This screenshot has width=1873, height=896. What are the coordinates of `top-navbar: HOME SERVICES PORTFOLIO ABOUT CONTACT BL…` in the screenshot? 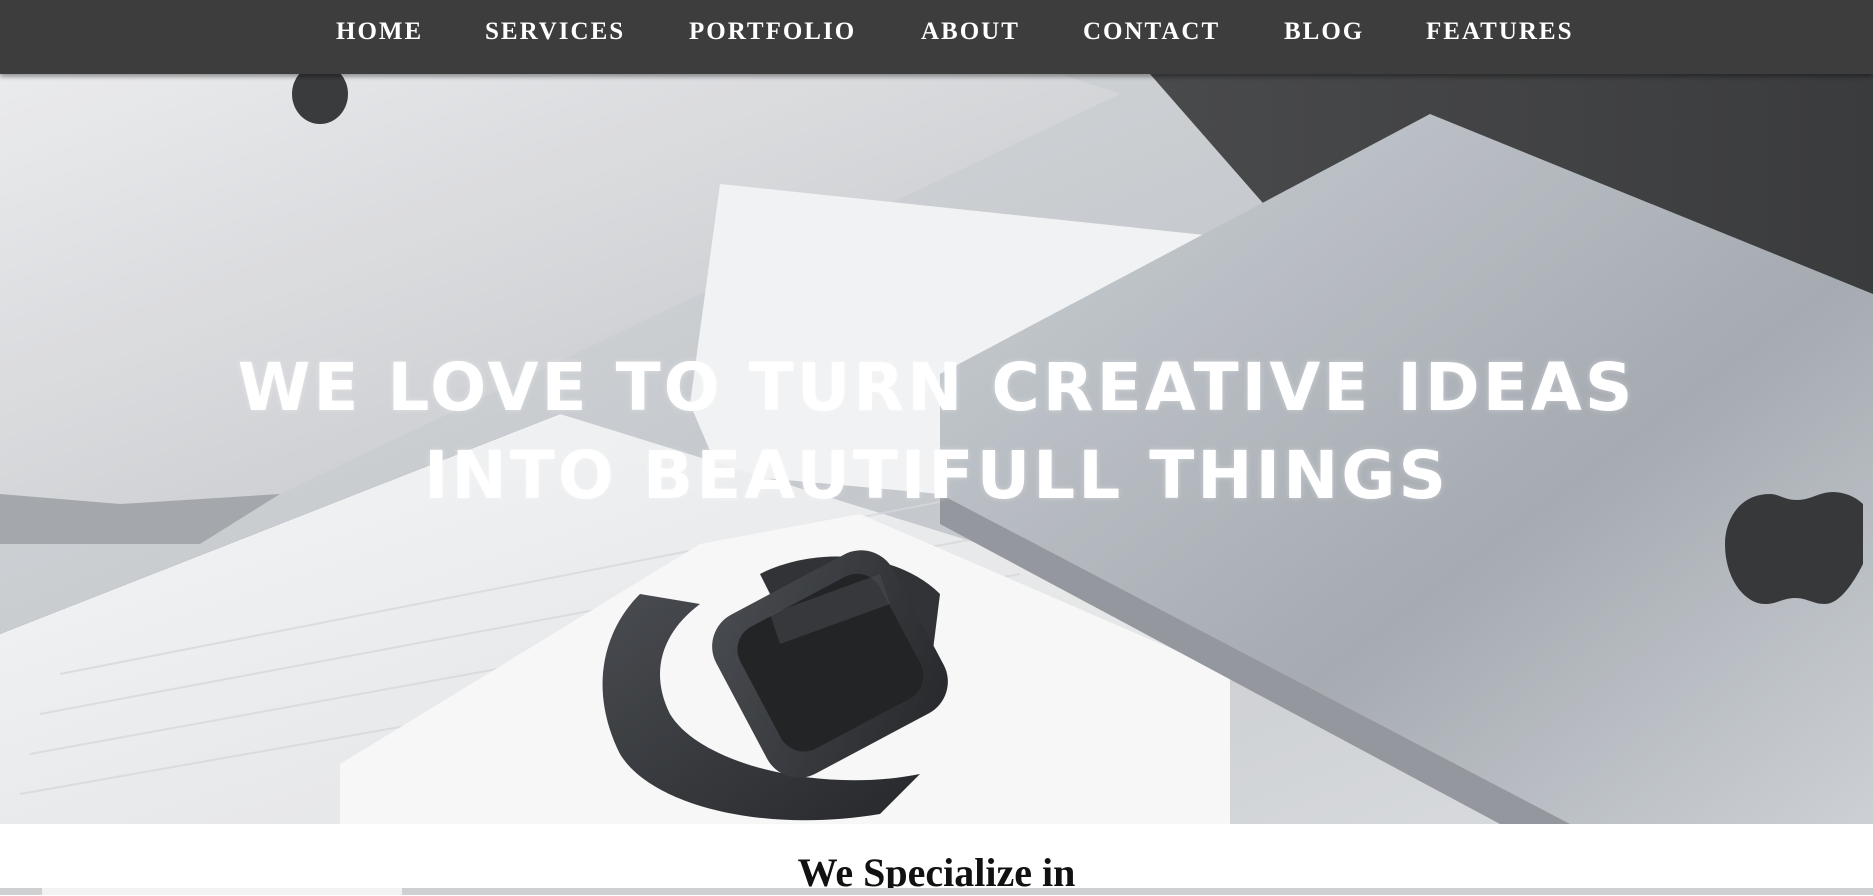 It's located at (936, 37).